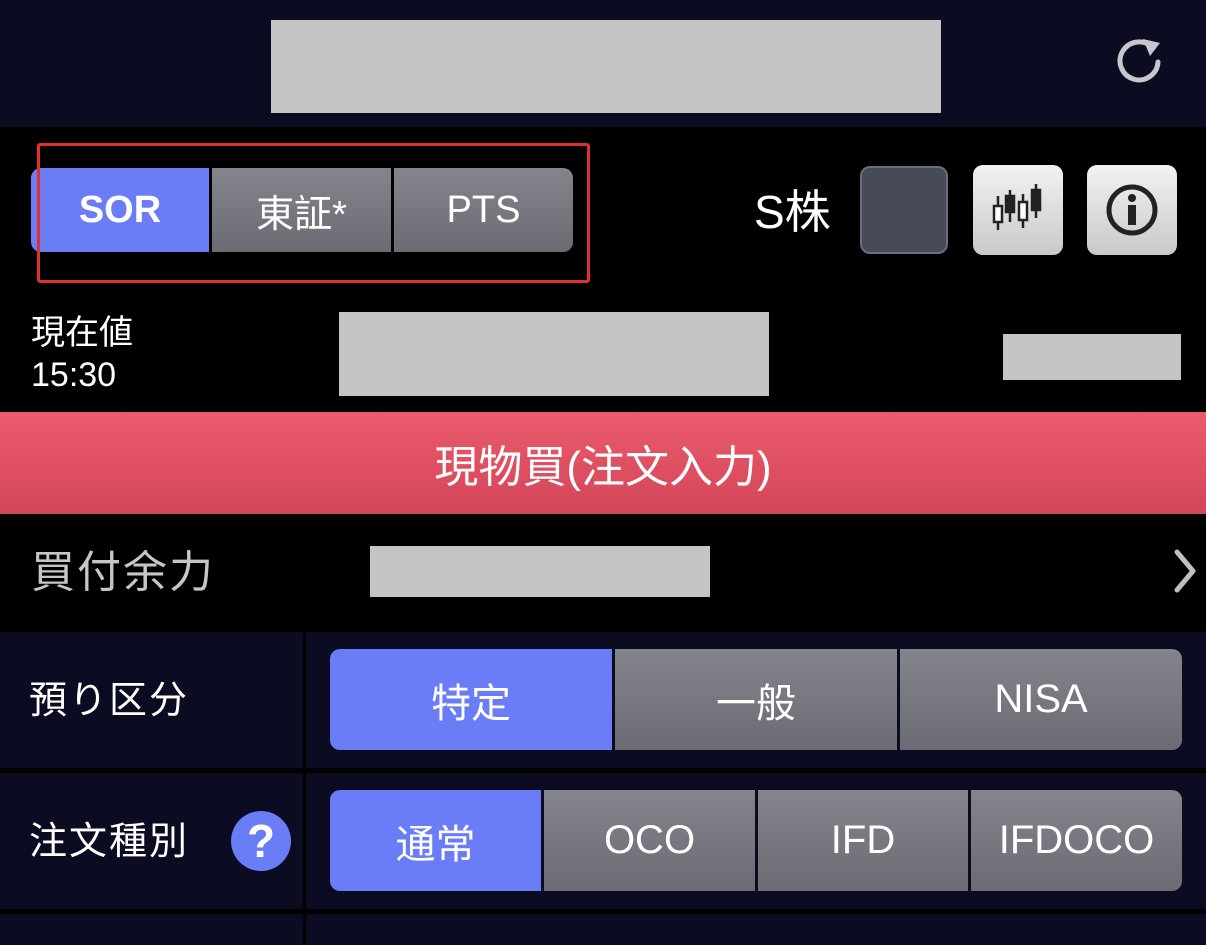 The width and height of the screenshot is (1206, 945). What do you see at coordinates (792, 212) in the screenshot?
I see `s-kabu-label: S株` at bounding box center [792, 212].